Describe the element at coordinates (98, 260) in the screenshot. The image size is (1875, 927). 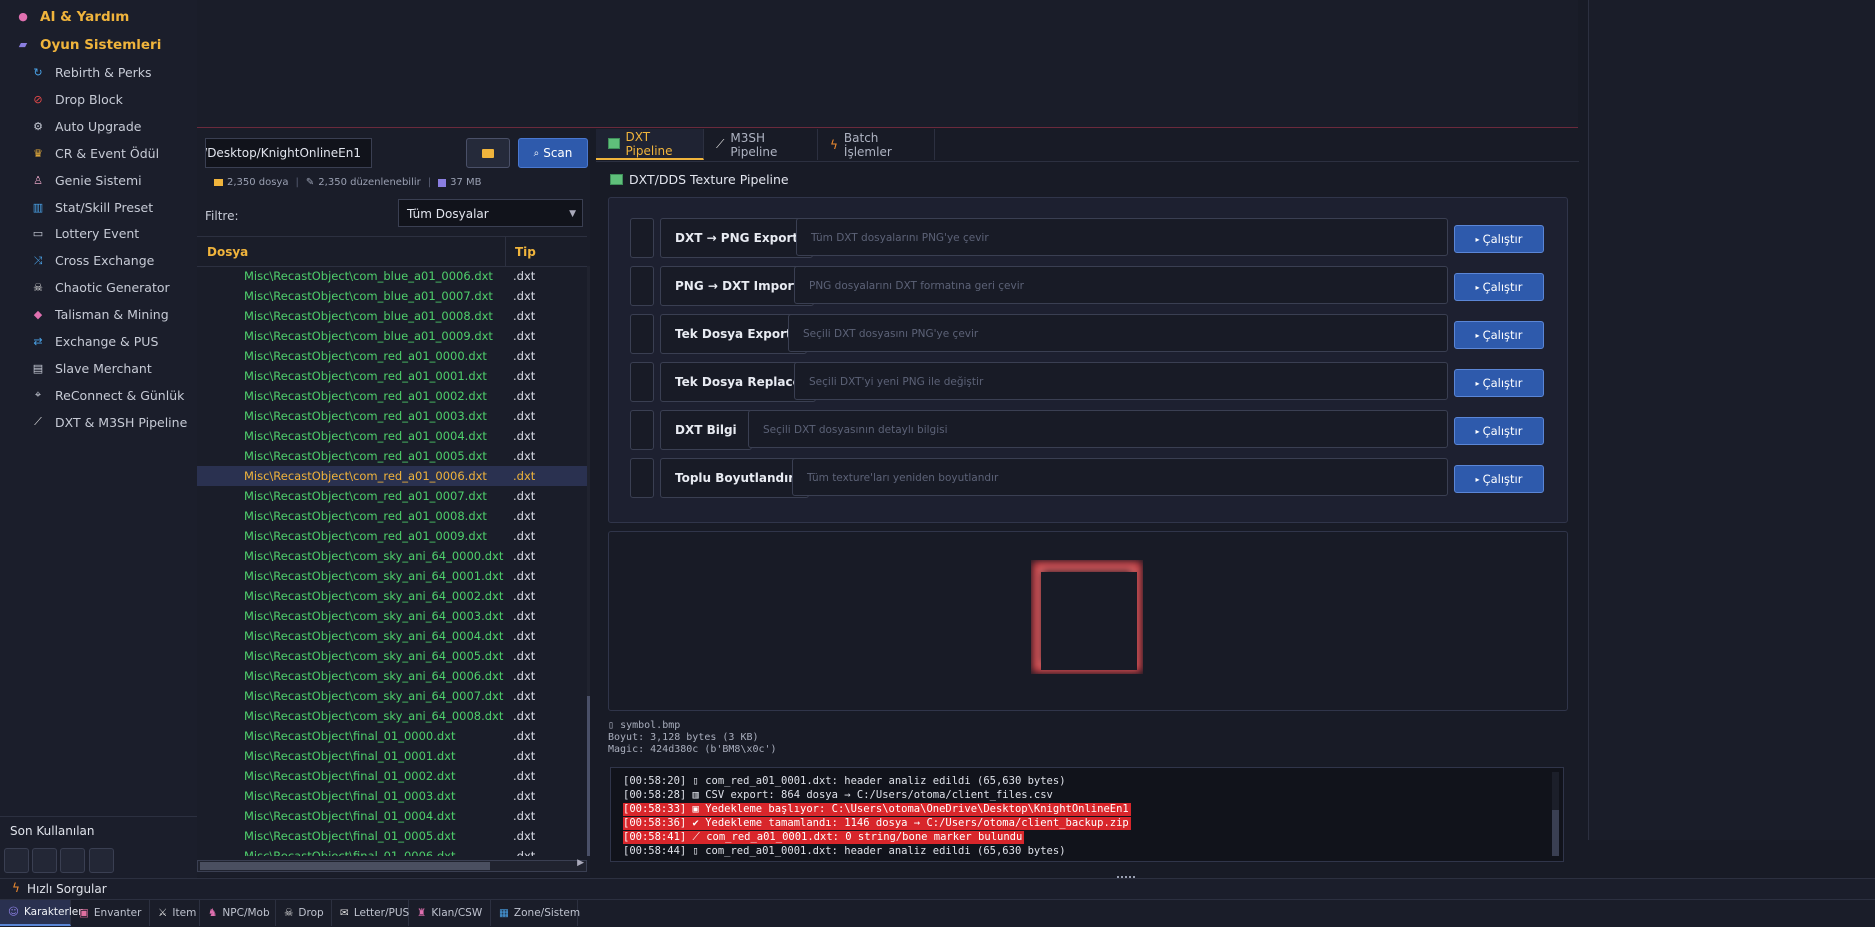
I see `sidebar-item: ⤨ Cross Exchange` at that location.